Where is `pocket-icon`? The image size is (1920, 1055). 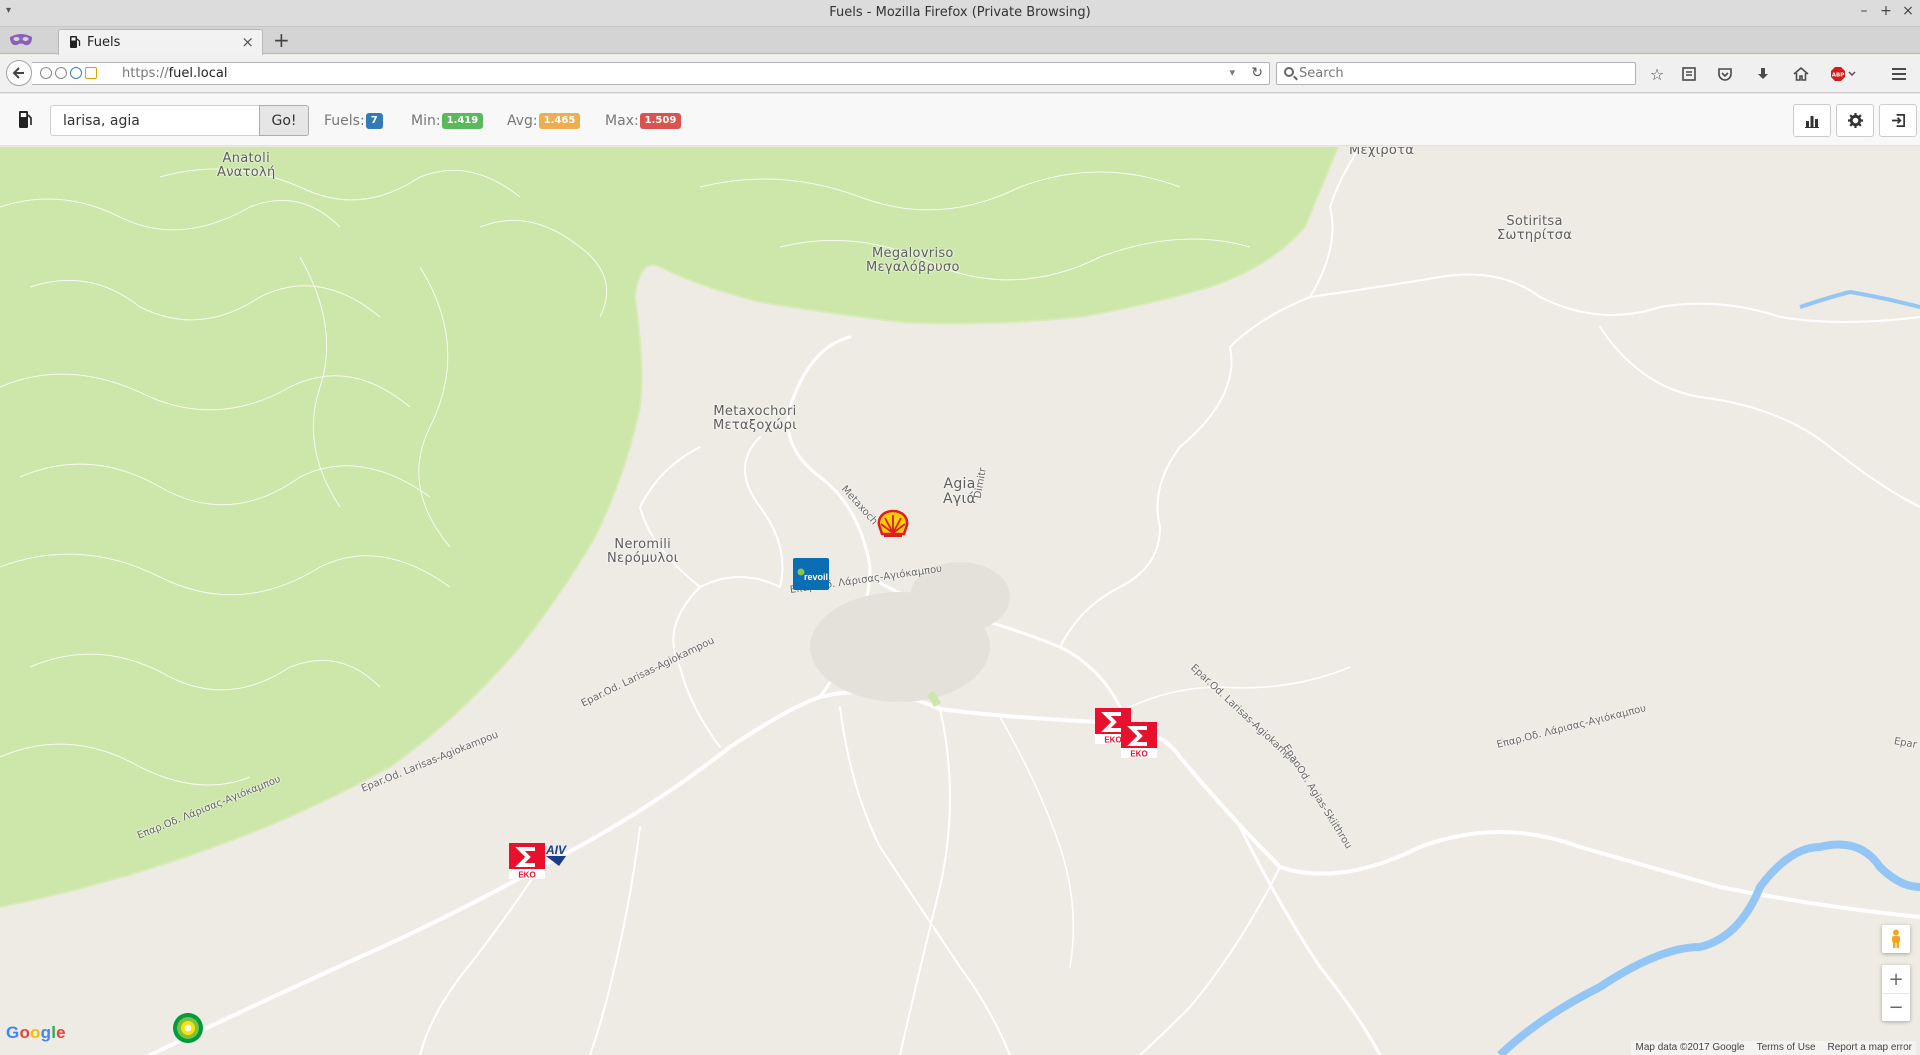
pocket-icon is located at coordinates (1725, 74).